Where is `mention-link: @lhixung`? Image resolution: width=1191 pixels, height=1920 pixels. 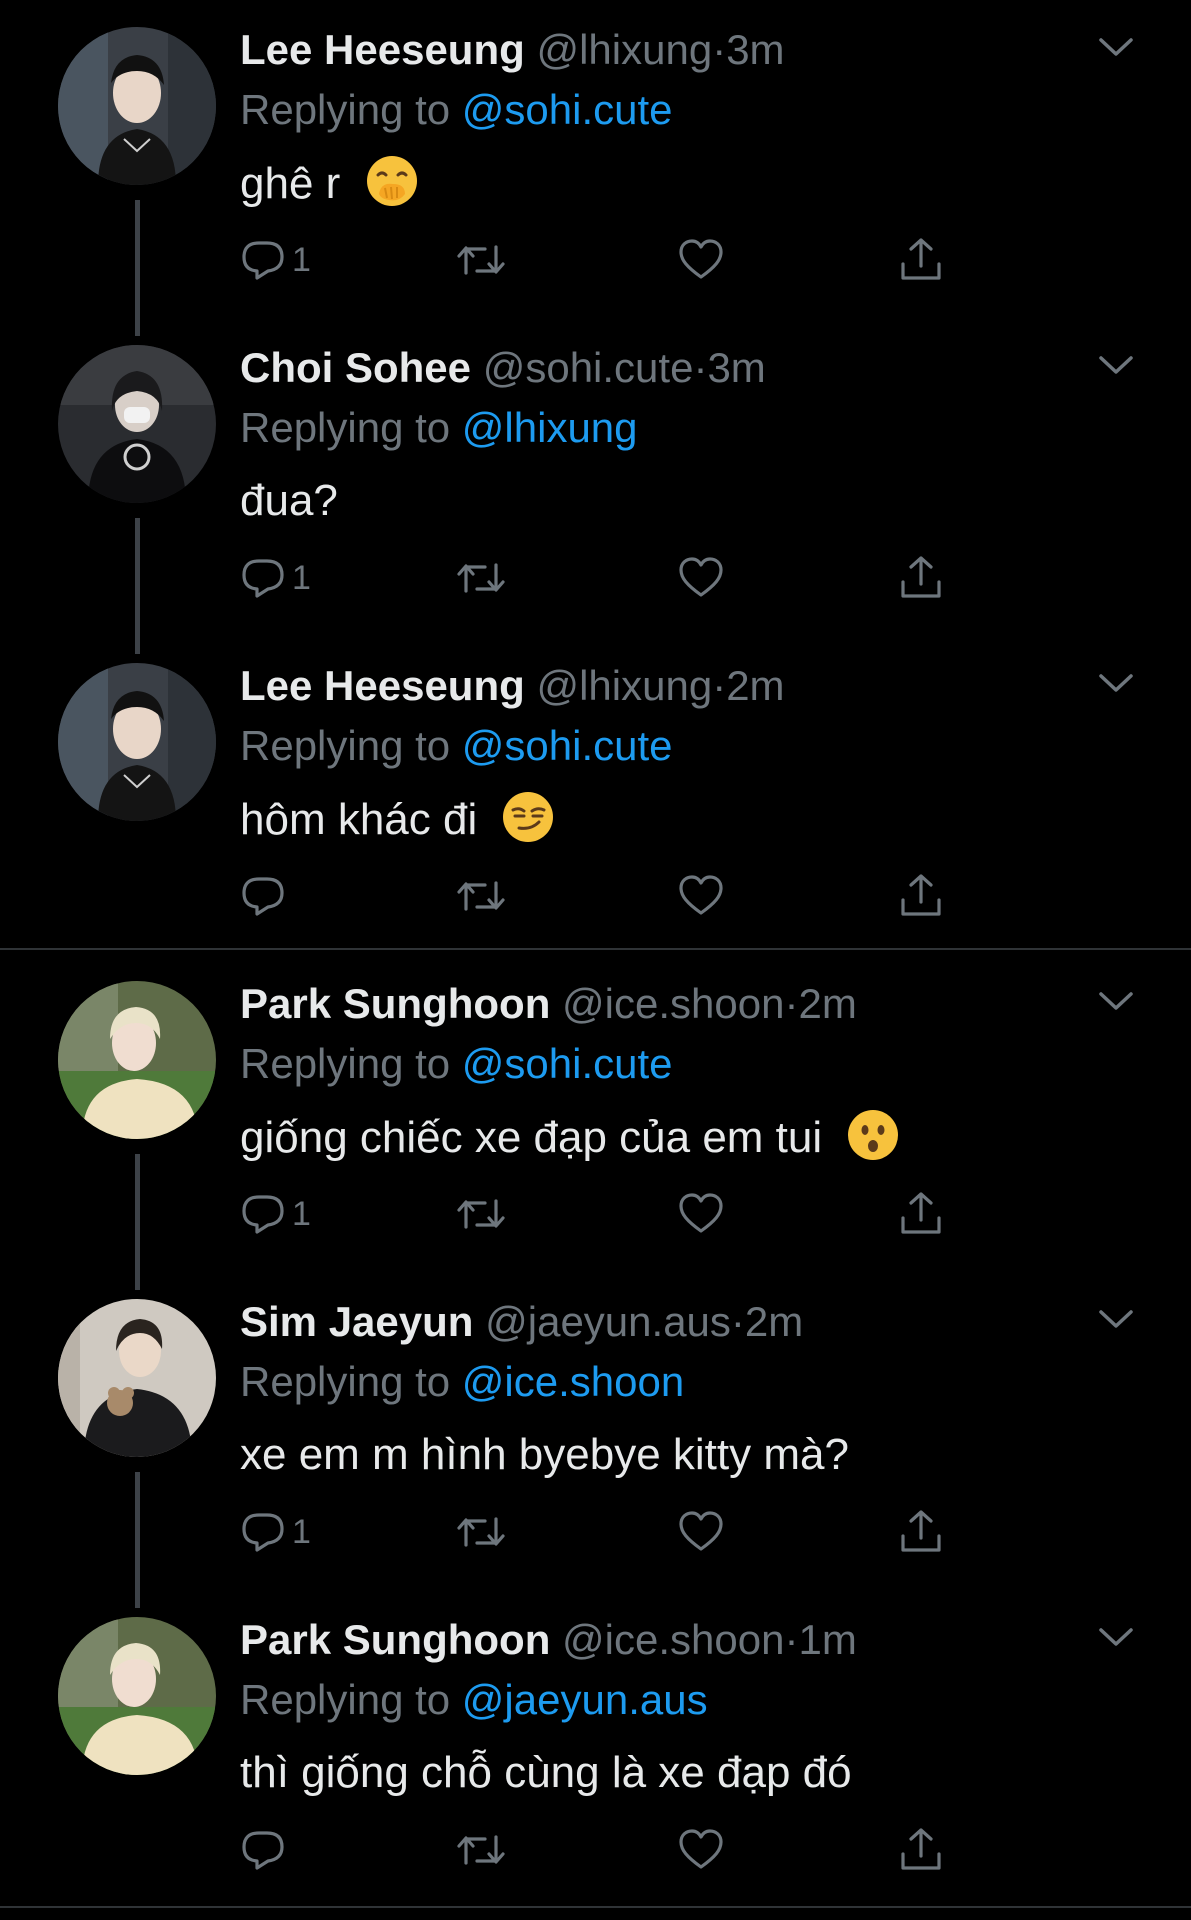
mention-link: @lhixung is located at coordinates (550, 427).